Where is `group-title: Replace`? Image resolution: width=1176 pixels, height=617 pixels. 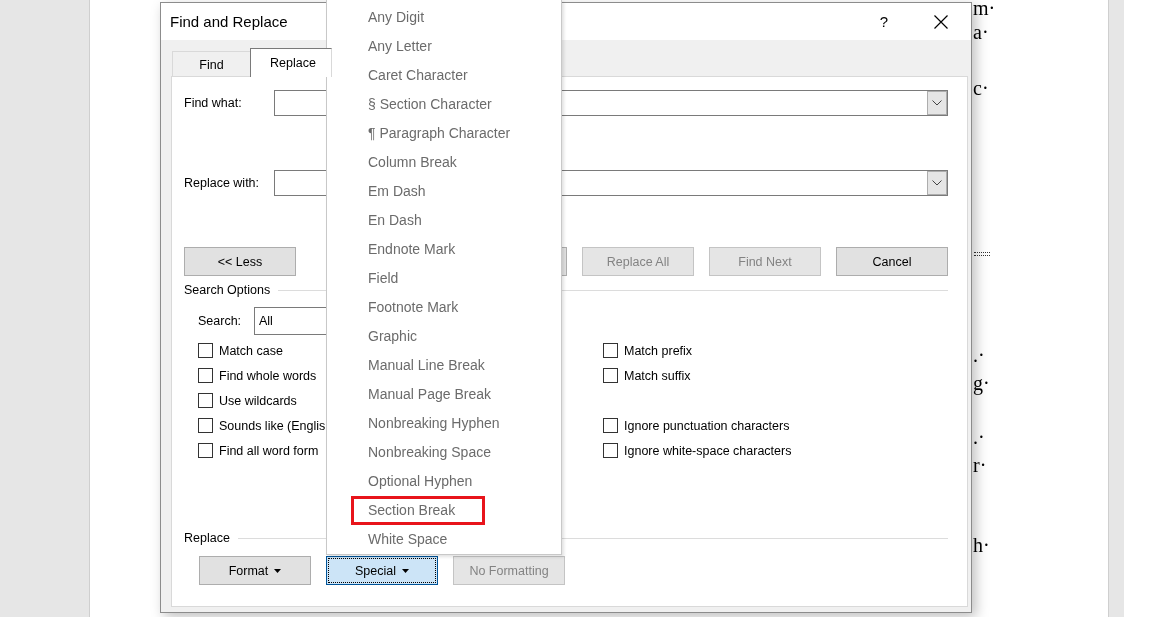
group-title: Replace is located at coordinates (207, 538).